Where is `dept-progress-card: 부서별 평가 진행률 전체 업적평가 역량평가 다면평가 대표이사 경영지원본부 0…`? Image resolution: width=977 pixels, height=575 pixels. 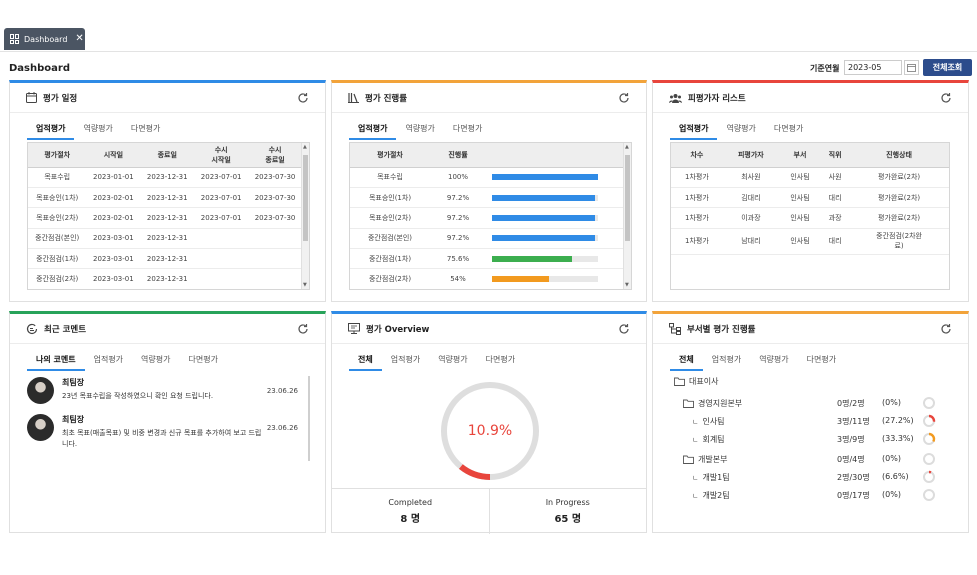
dept-progress-card: 부서별 평가 진행률 전체 업적평가 역량평가 다면평가 대표이사 경영지원본부 0… is located at coordinates (810, 422).